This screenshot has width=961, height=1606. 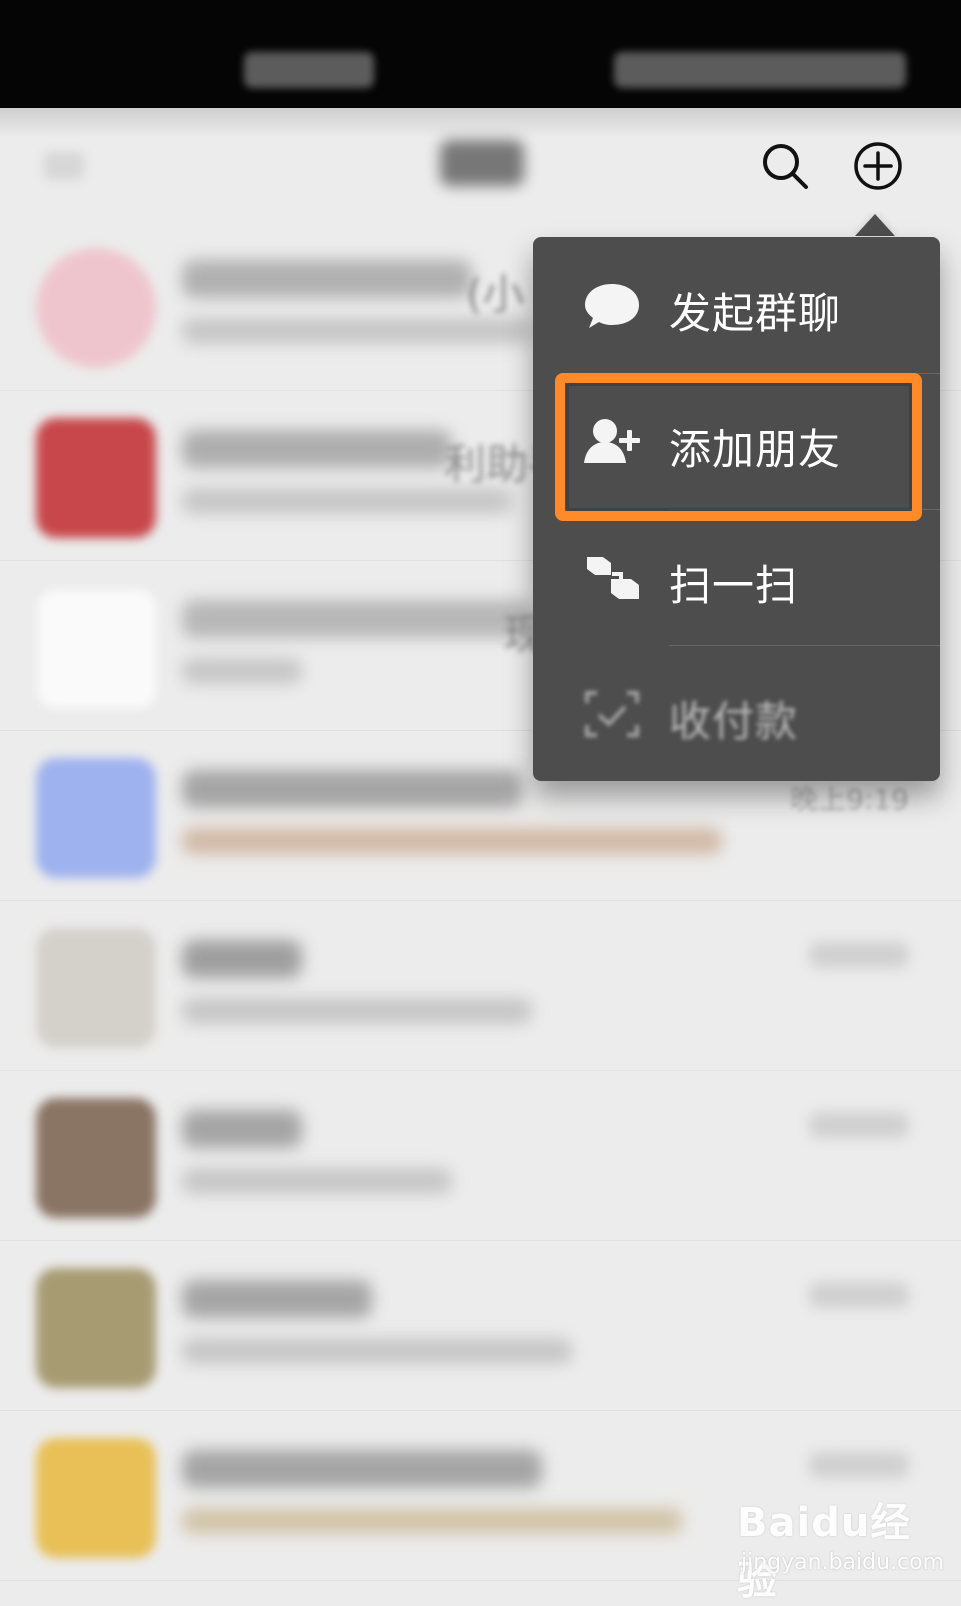 I want to click on menu-item-payment: 收付款, so click(x=736, y=713).